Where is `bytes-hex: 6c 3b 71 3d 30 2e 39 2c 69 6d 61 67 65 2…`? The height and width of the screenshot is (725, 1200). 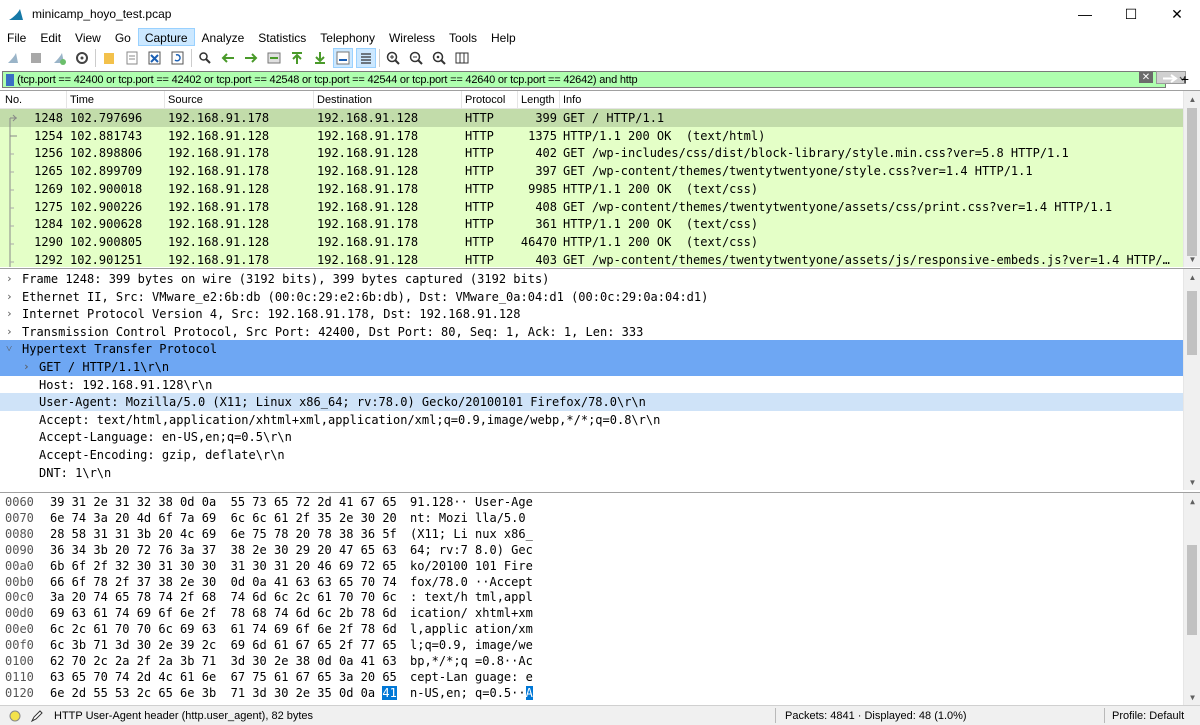
bytes-hex: 6c 3b 71 3d 30 2e 39 2c 69 6d 61 67 65 2… is located at coordinates (223, 645).